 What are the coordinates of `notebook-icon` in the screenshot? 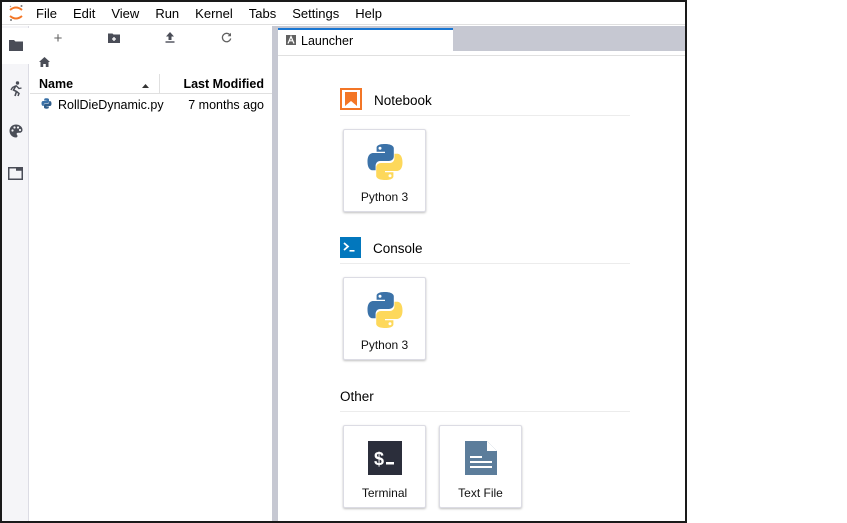 It's located at (351, 100).